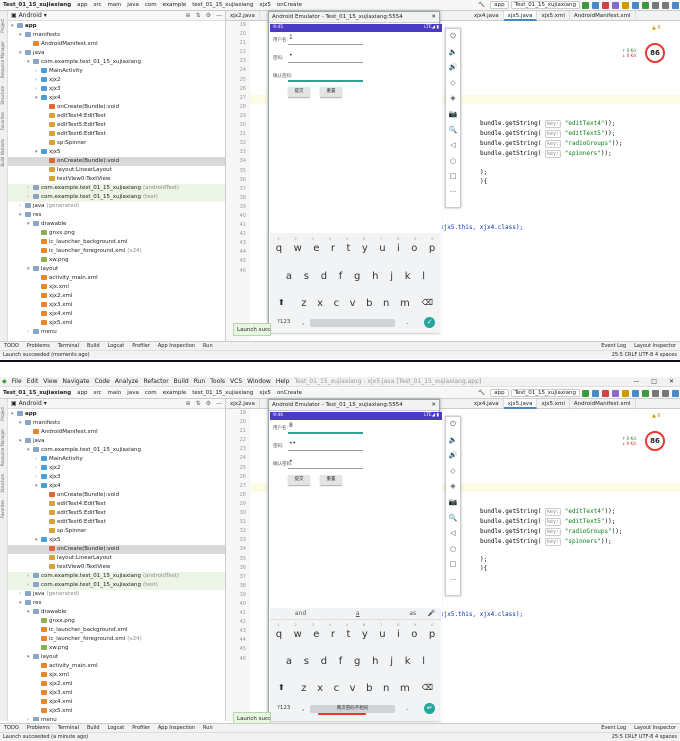  What do you see at coordinates (116, 693) in the screenshot?
I see `tree-item: xjx3.xml` at bounding box center [116, 693].